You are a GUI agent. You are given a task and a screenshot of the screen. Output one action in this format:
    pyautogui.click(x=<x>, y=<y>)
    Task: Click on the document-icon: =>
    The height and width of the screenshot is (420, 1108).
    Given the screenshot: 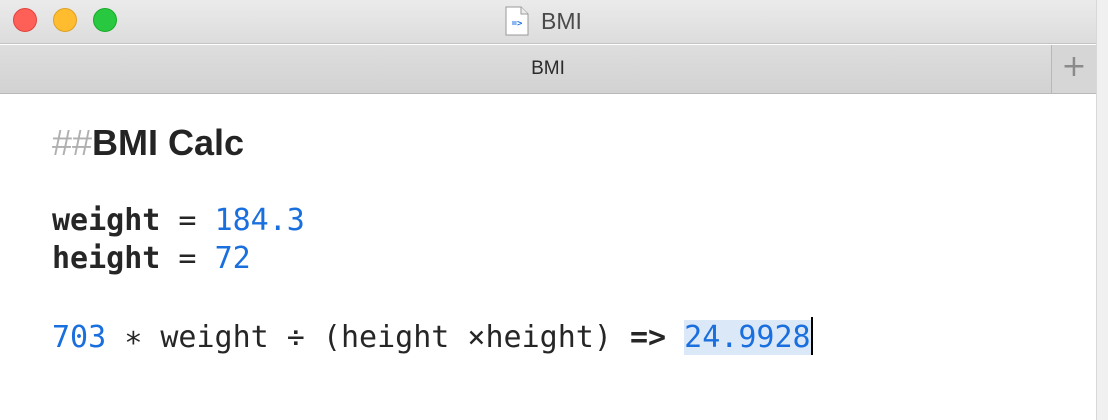 What is the action you would take?
    pyautogui.click(x=517, y=21)
    